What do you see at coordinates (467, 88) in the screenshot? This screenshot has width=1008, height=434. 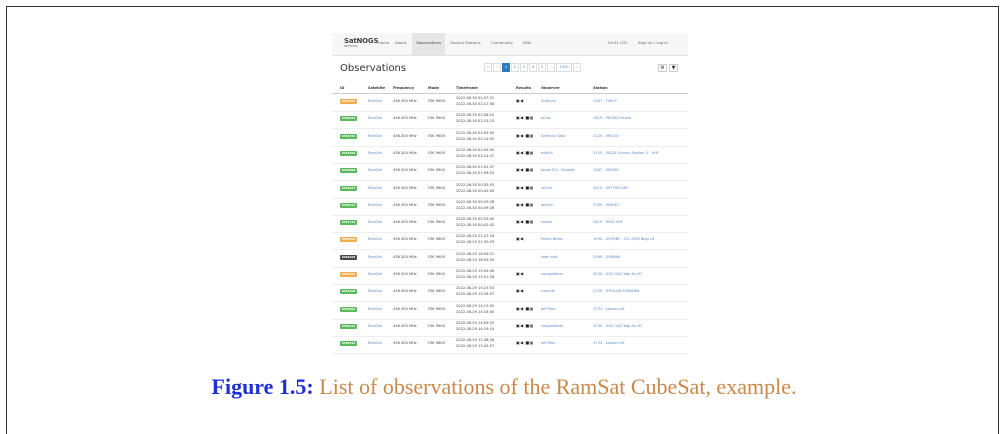 I see `col-timeframe: Timeframe` at bounding box center [467, 88].